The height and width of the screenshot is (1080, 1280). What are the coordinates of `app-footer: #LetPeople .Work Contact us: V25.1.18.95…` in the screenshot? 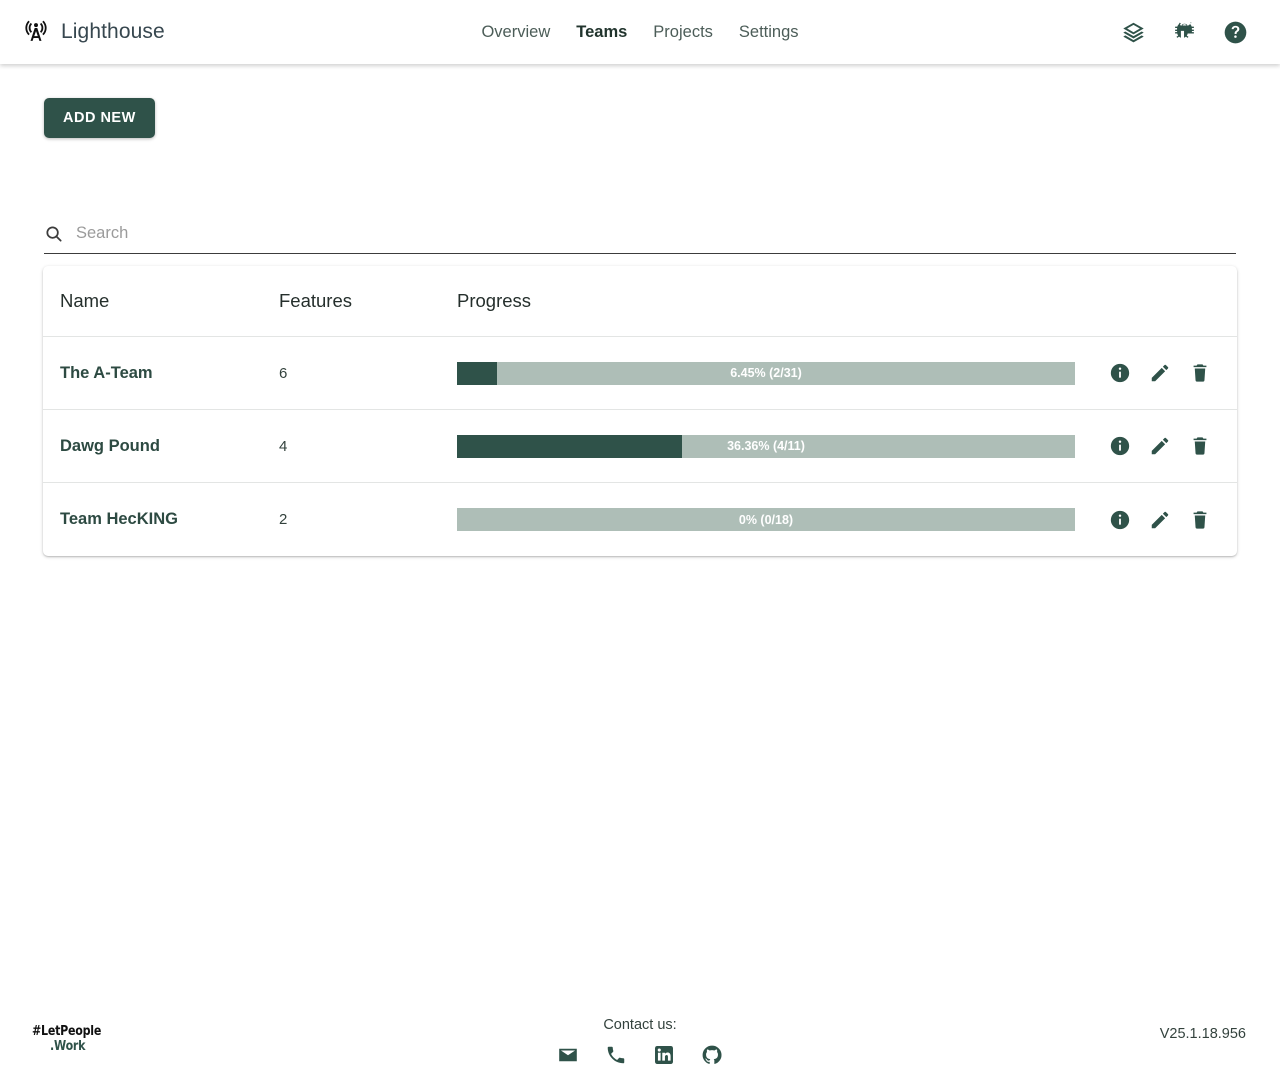 It's located at (640, 1032).